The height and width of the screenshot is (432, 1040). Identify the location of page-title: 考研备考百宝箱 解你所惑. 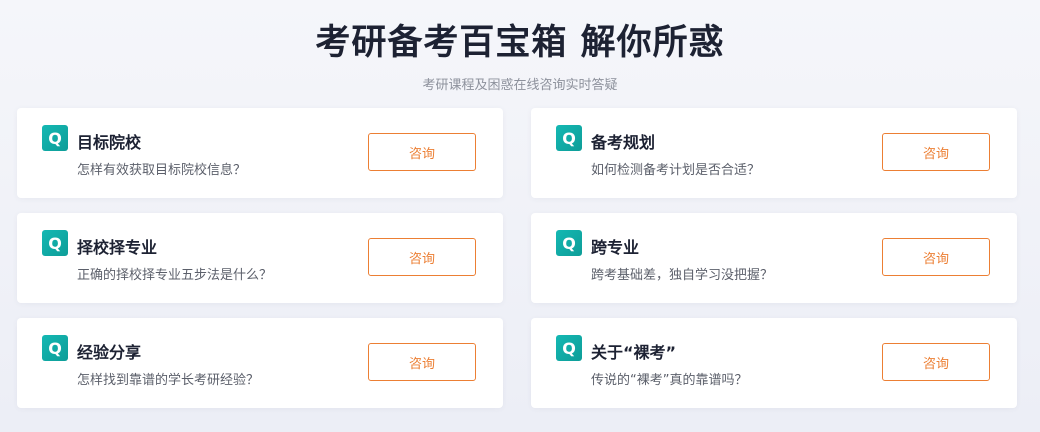
(520, 43).